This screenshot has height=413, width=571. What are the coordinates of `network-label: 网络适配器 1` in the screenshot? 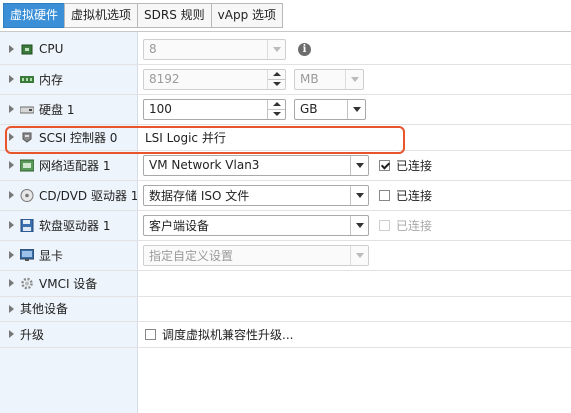 It's located at (68, 165).